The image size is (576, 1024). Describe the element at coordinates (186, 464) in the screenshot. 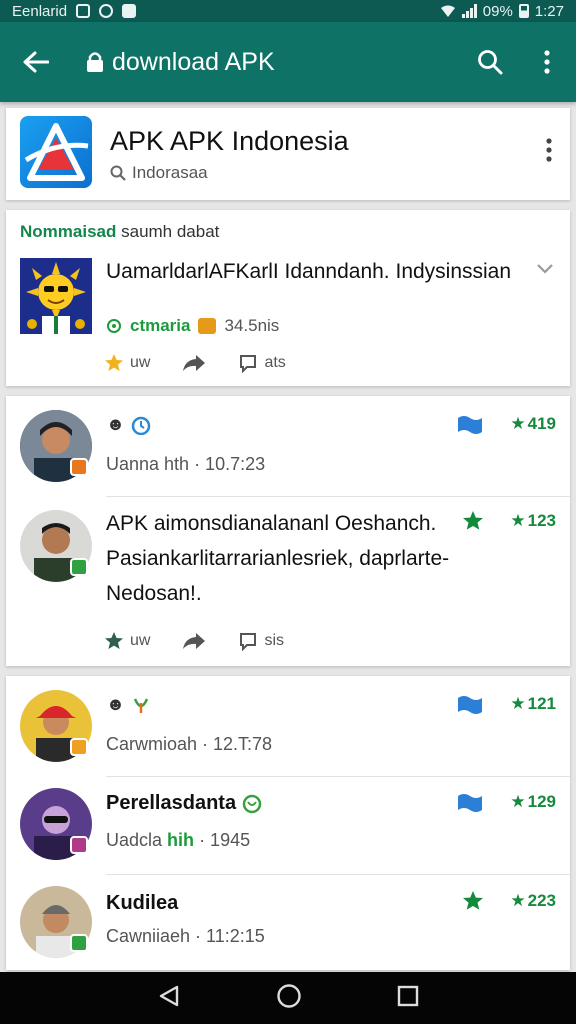

I see `comment-meta: Uanna hth · 10.7:23` at that location.